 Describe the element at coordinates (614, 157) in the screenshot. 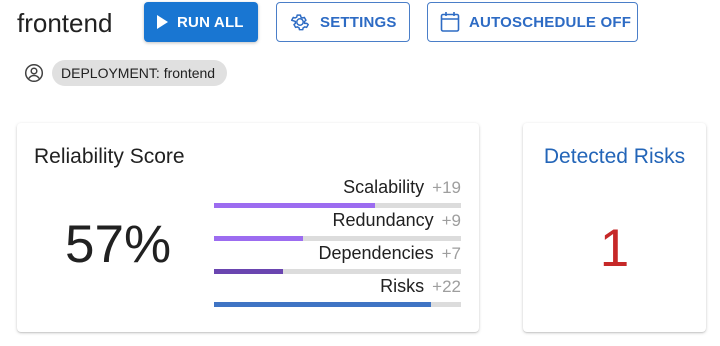

I see `detected-risks-heading: Detected Risks` at that location.